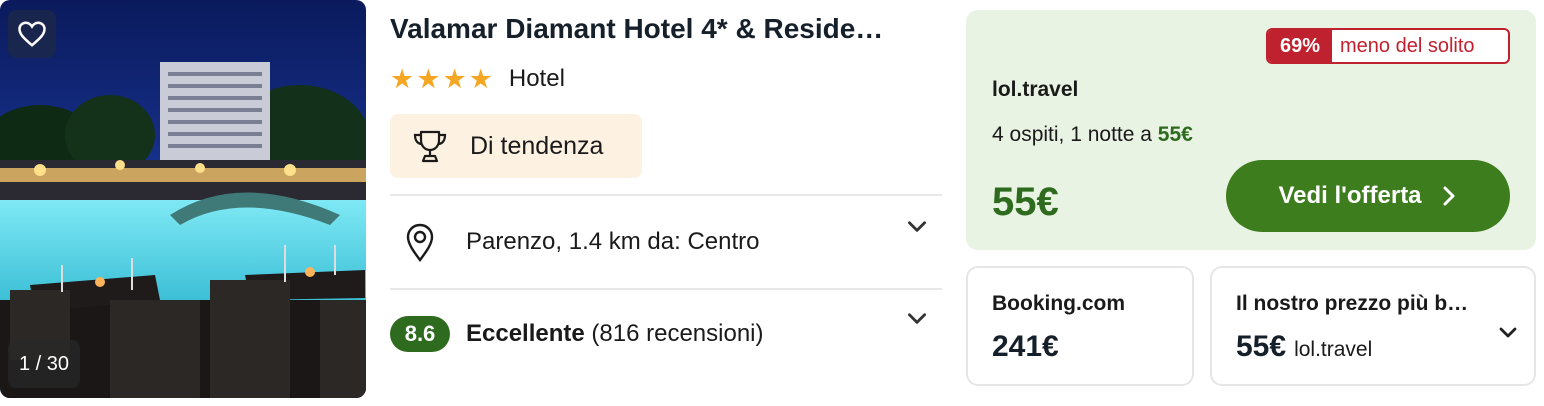 Image resolution: width=1544 pixels, height=406 pixels. What do you see at coordinates (1025, 346) in the screenshot?
I see `alt-price: 241€` at bounding box center [1025, 346].